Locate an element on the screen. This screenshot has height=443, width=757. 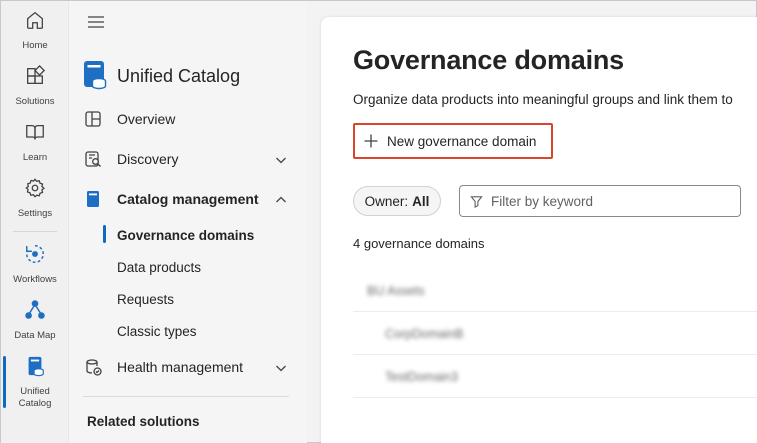
sub-item-classic-types: Classic types is located at coordinates (157, 331).